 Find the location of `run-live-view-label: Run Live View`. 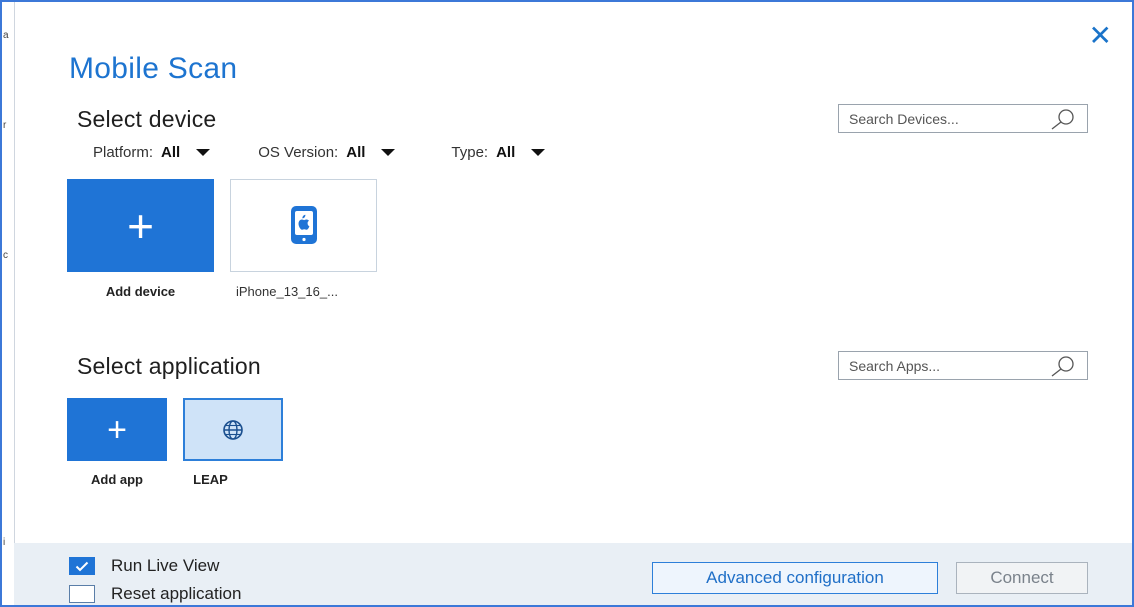

run-live-view-label: Run Live View is located at coordinates (165, 565).